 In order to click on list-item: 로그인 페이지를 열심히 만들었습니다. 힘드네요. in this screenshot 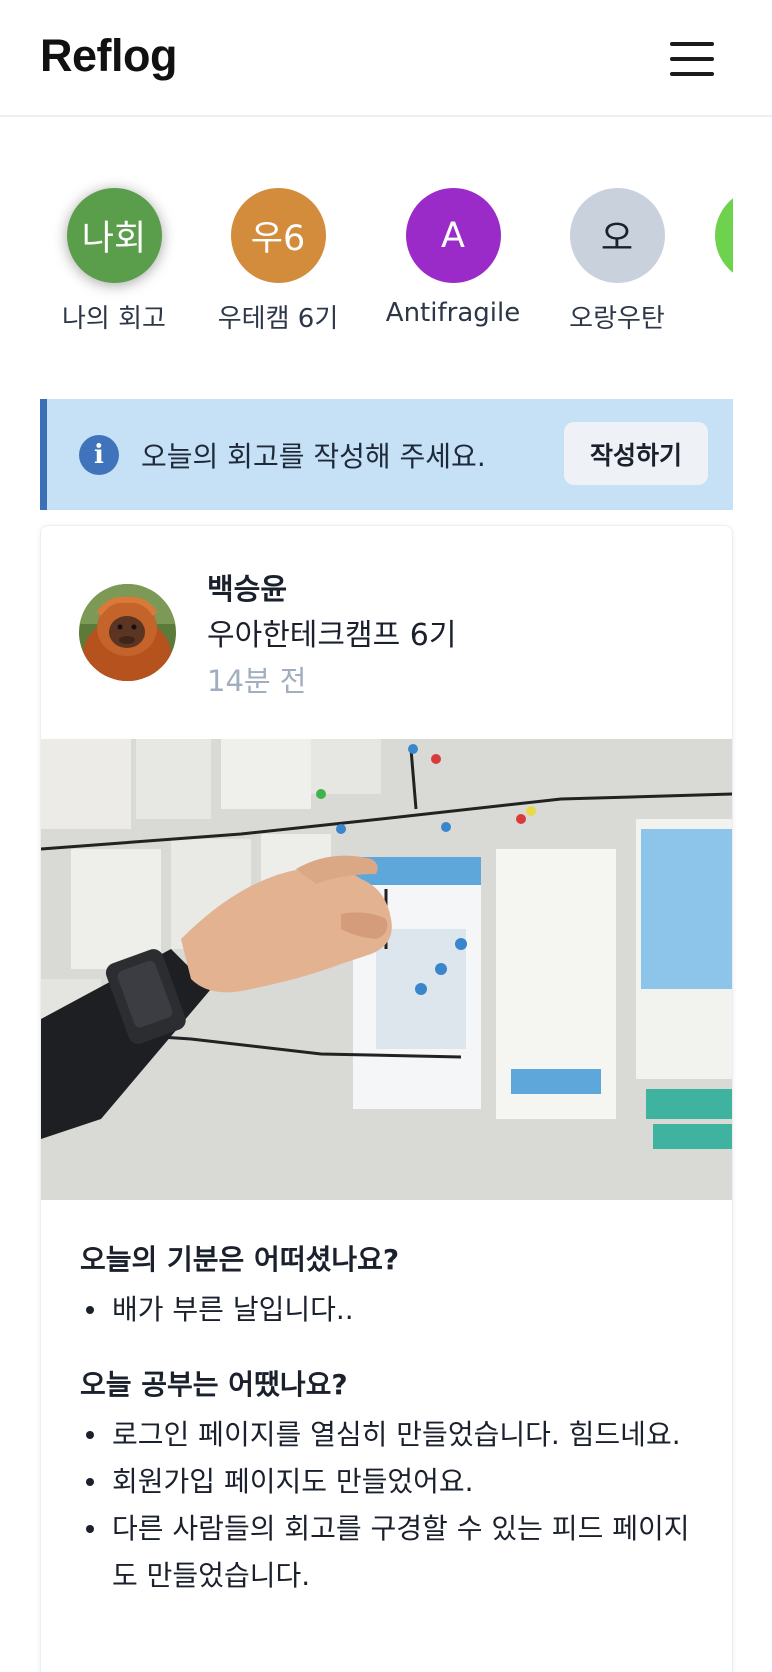, I will do `click(390, 1434)`.